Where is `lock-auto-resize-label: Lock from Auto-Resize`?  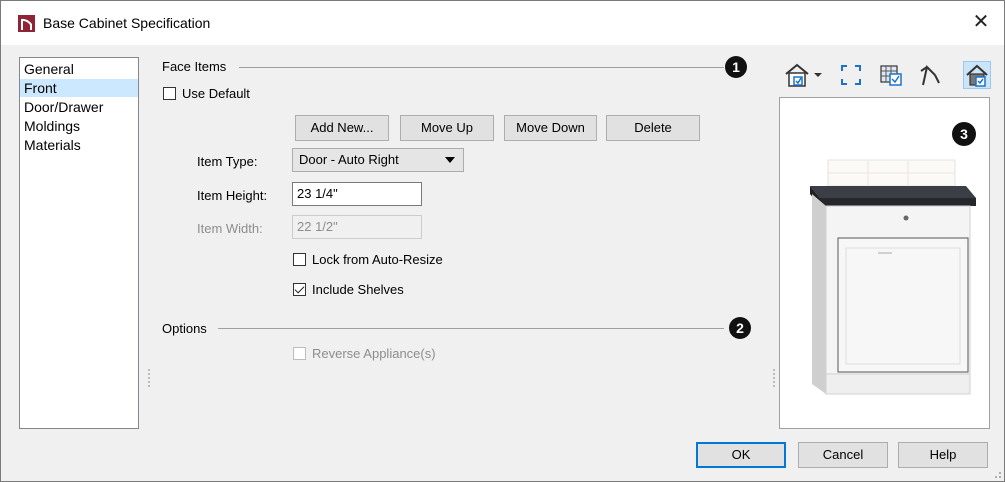 lock-auto-resize-label: Lock from Auto-Resize is located at coordinates (377, 259).